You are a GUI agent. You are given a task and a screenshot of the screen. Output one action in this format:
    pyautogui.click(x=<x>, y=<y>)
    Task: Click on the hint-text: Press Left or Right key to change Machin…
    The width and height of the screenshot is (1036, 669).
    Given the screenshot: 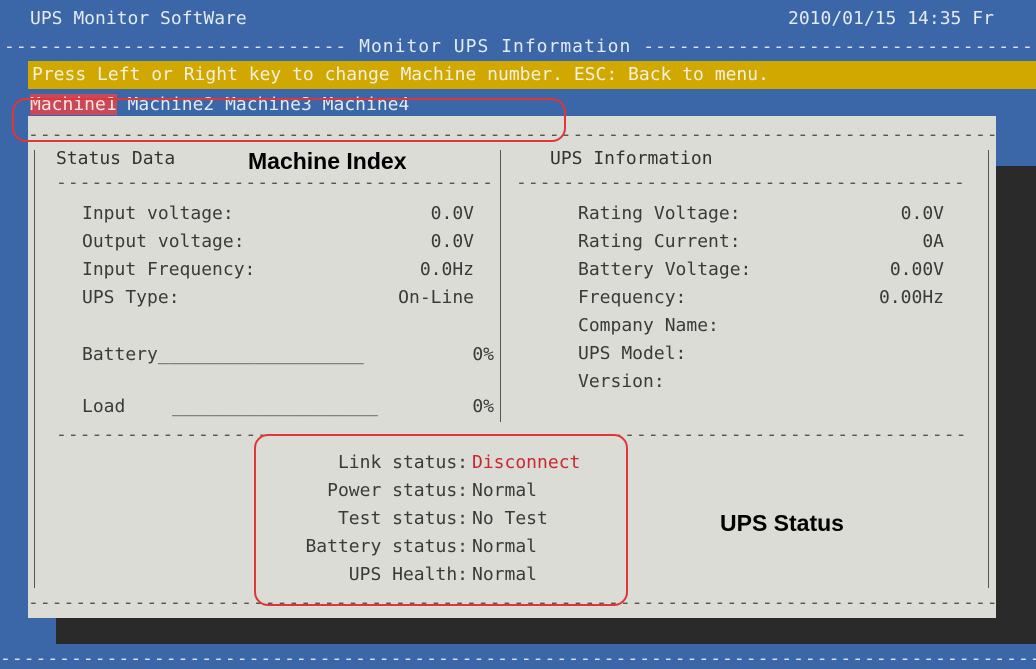 What is the action you would take?
    pyautogui.click(x=400, y=74)
    